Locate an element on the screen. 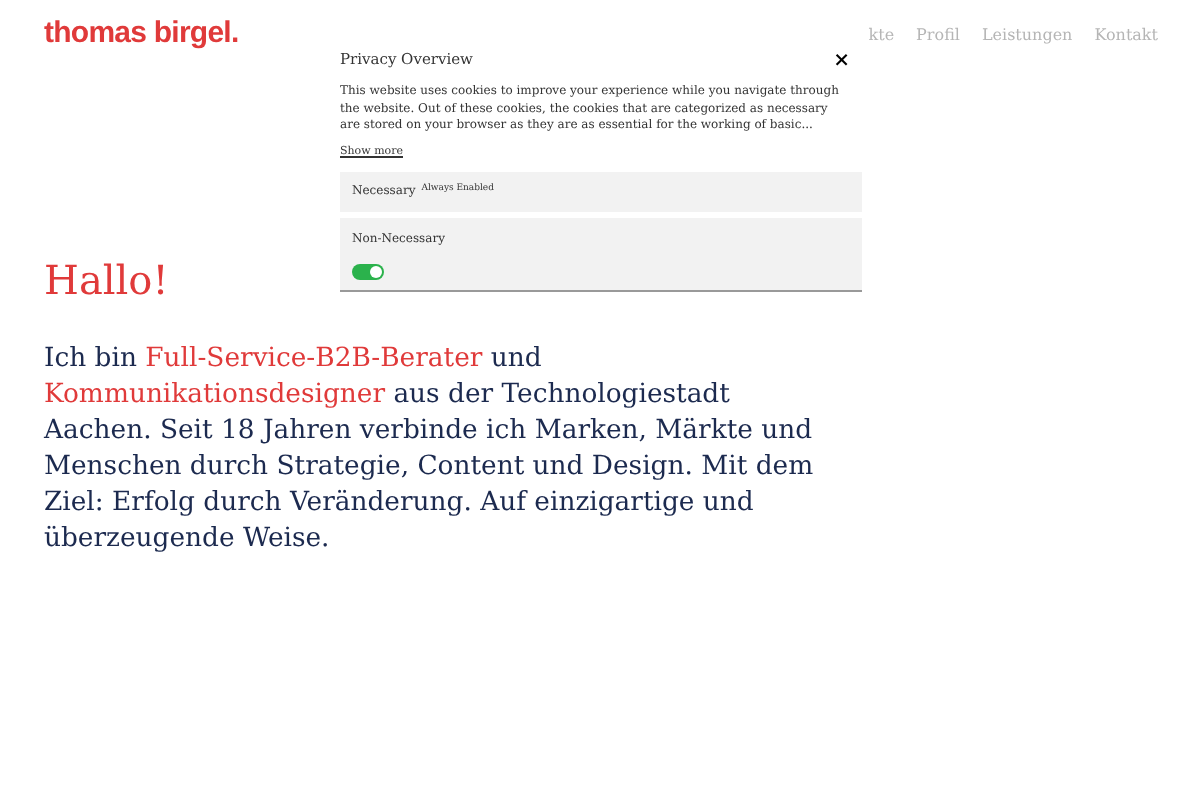  greeting-heading: Hallo! is located at coordinates (106, 280).